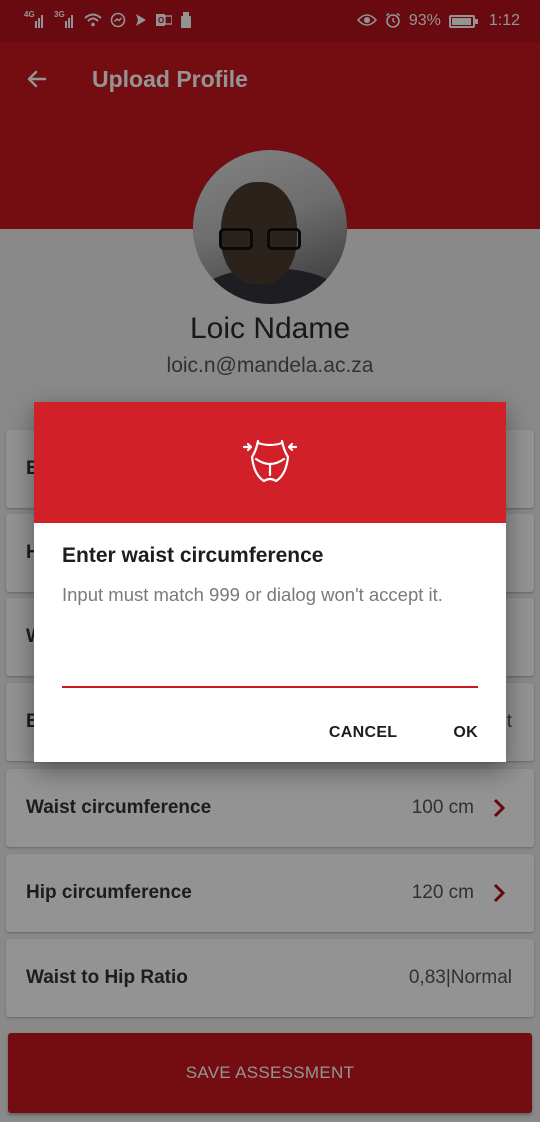 This screenshot has height=1122, width=540. What do you see at coordinates (193, 555) in the screenshot?
I see `dialog-title: Enter waist circumference` at bounding box center [193, 555].